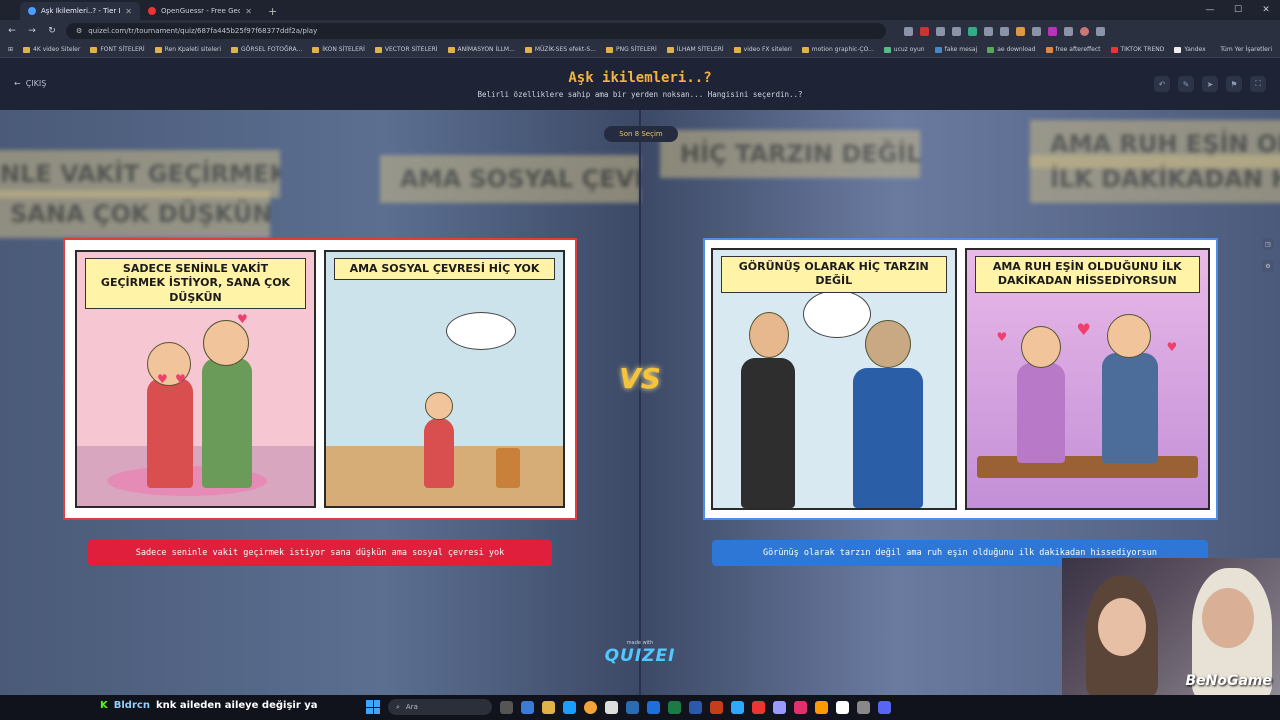  I want to click on search-app-icon, so click(821, 707).